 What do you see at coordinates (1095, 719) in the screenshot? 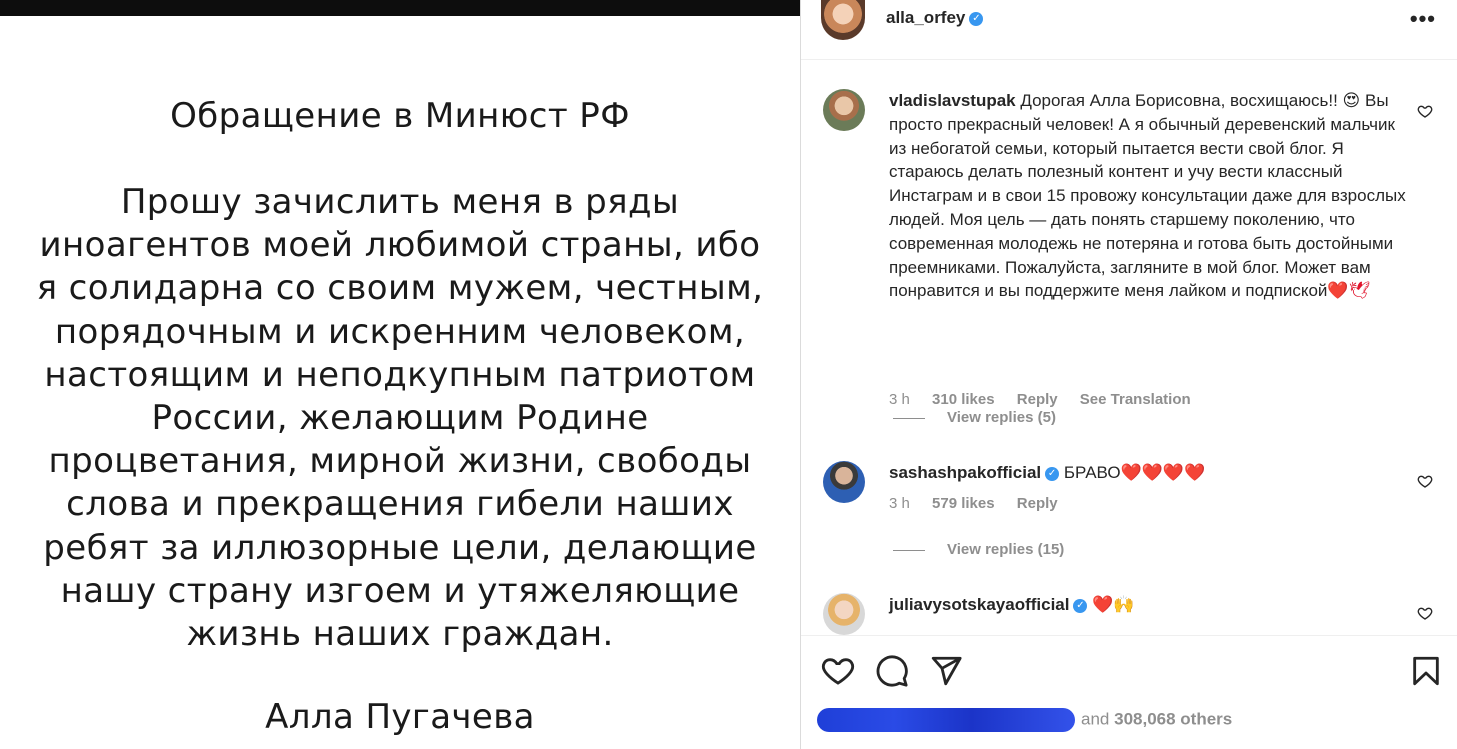
I see `likes-prefix: and` at bounding box center [1095, 719].